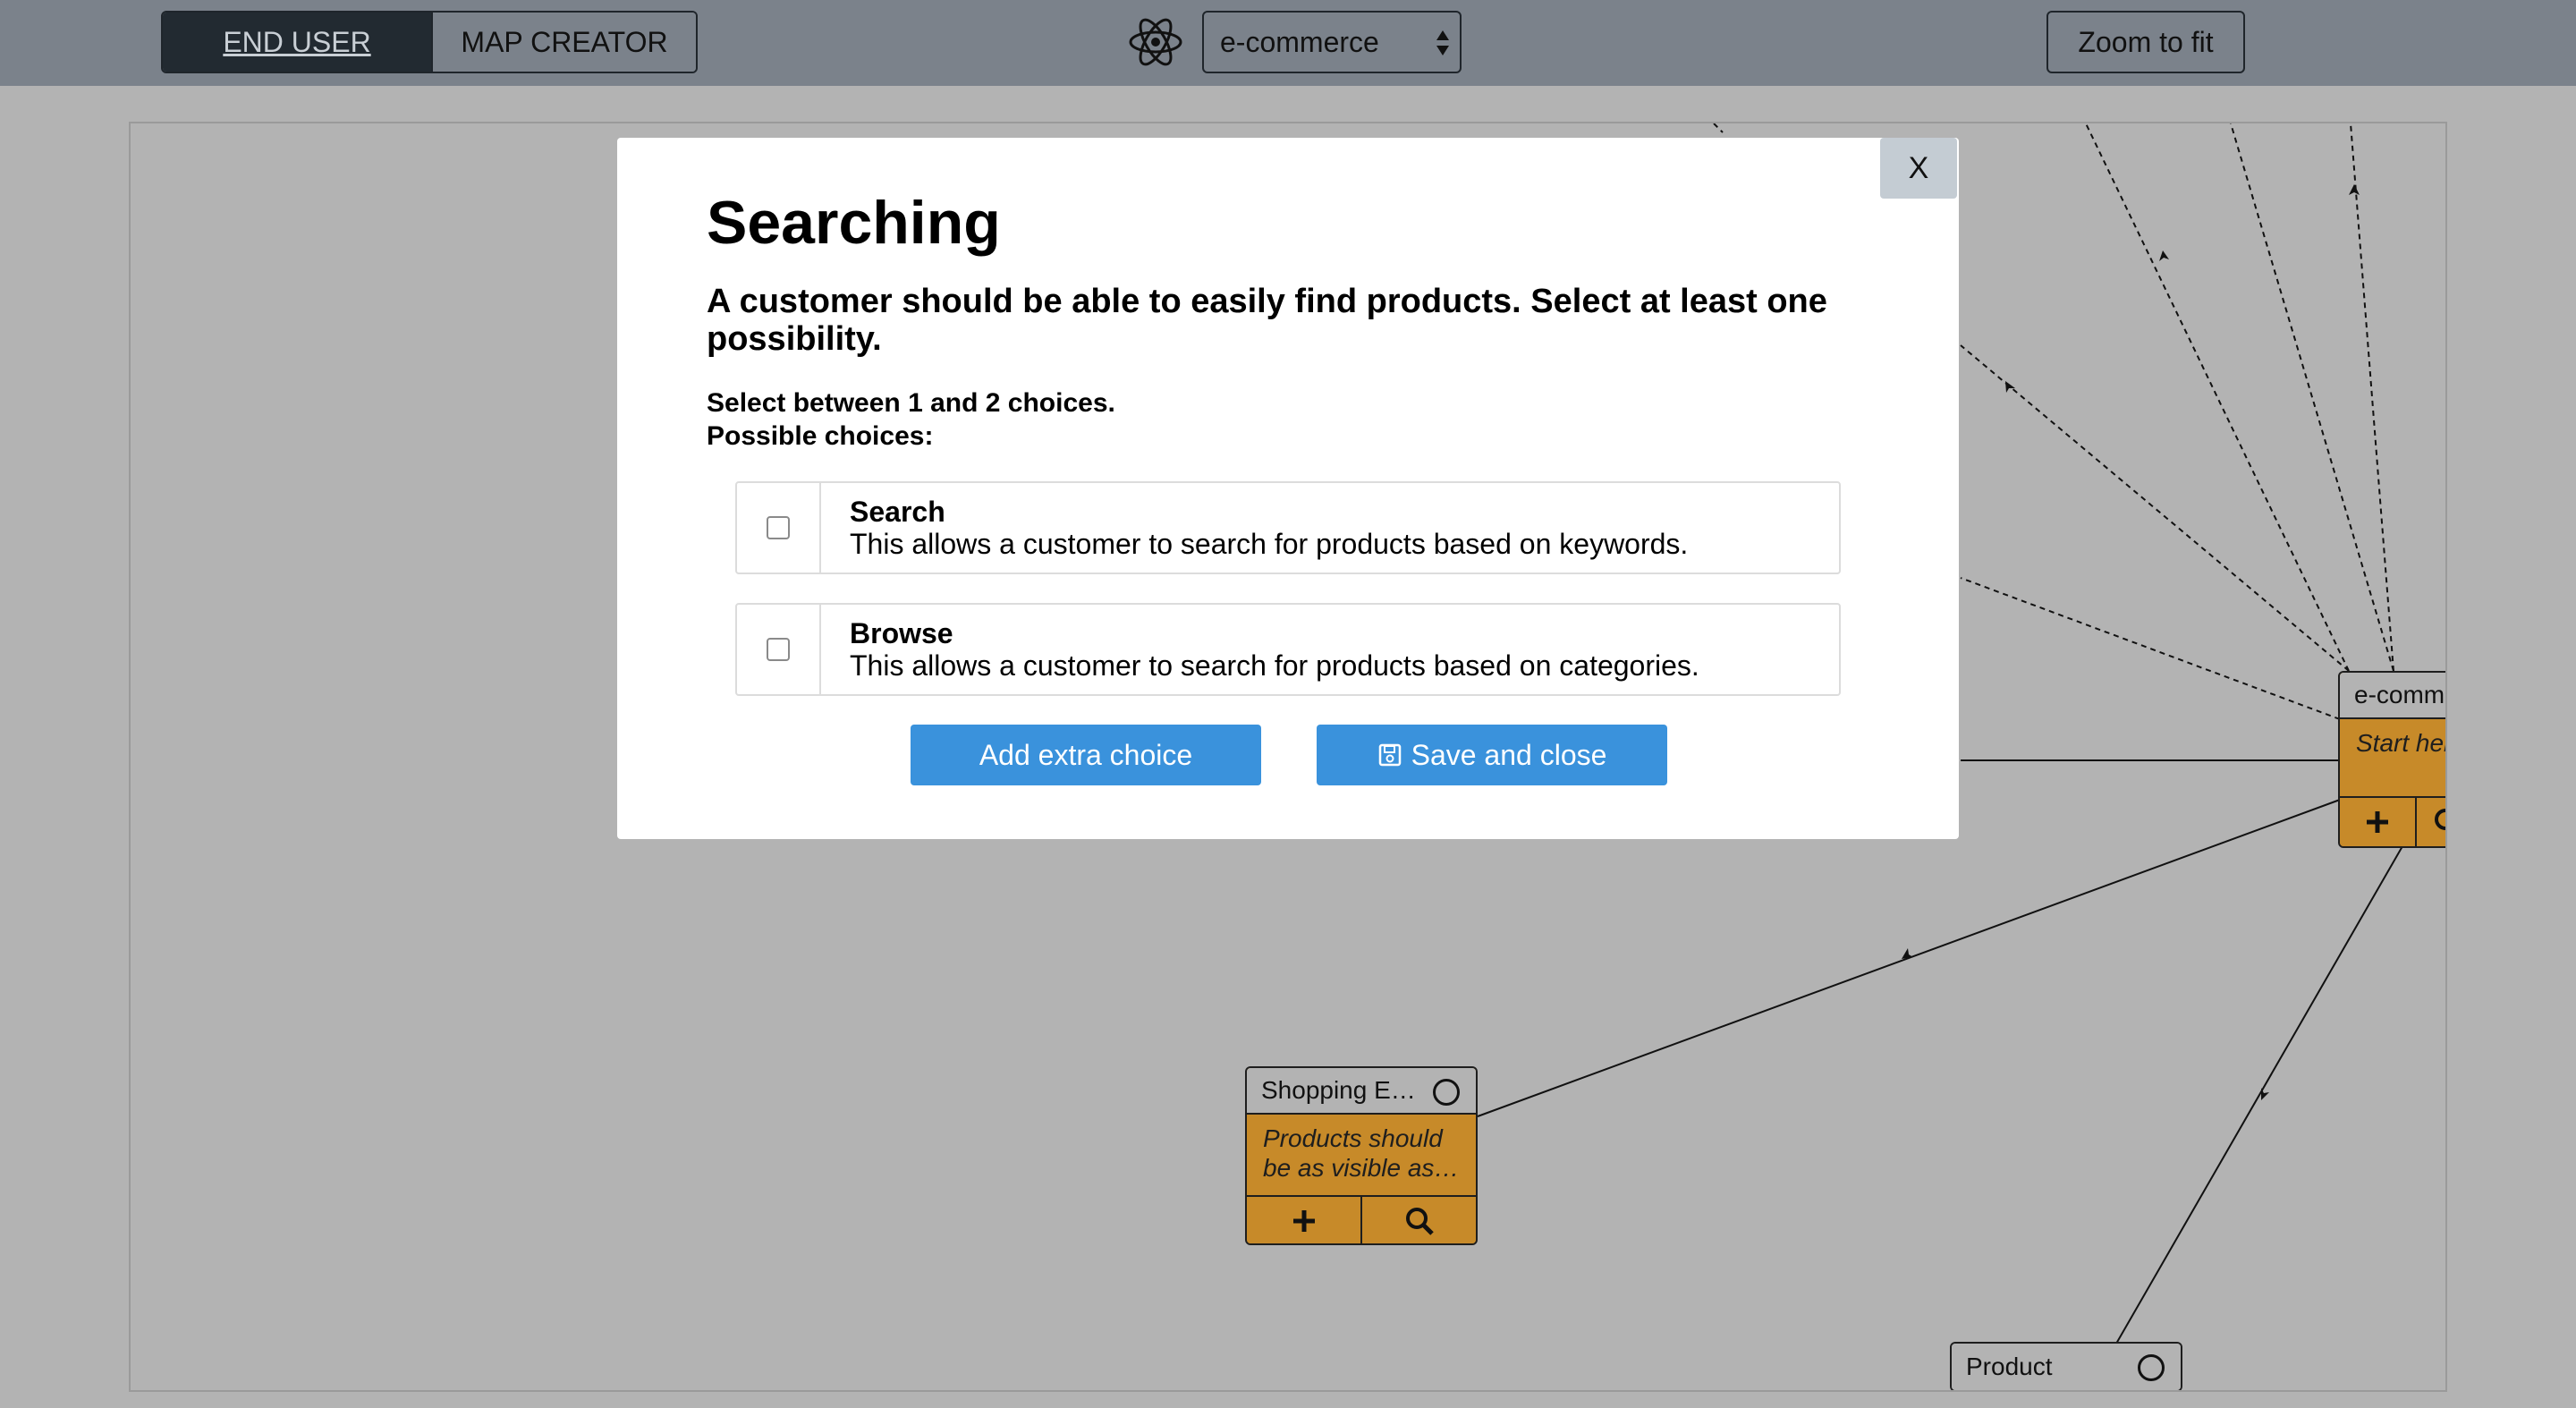 Image resolution: width=2576 pixels, height=1408 pixels. What do you see at coordinates (2009, 1366) in the screenshot?
I see `node-title: Product` at bounding box center [2009, 1366].